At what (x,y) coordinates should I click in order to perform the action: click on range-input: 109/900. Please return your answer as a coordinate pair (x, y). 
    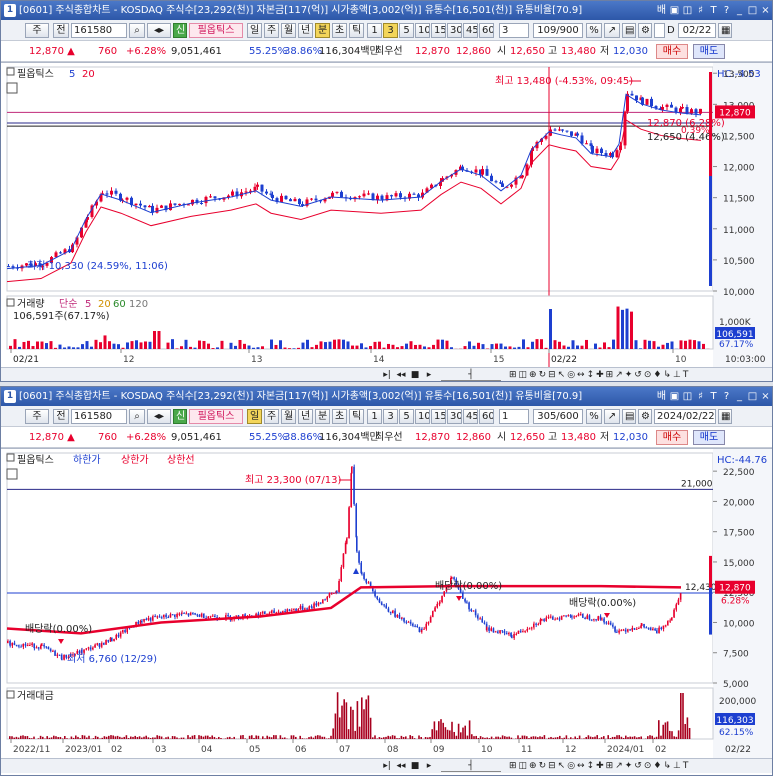
    Looking at the image, I should click on (558, 30).